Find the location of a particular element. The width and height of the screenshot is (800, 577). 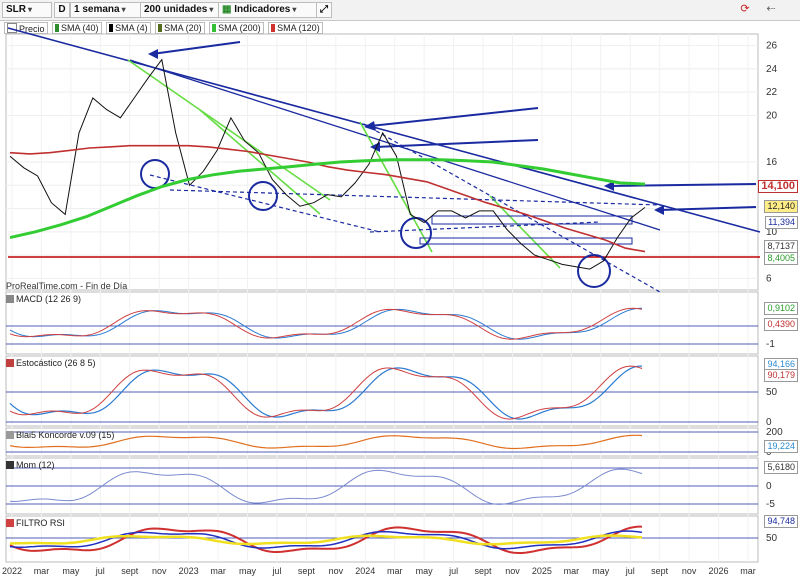

y-tick-label: 22 is located at coordinates (772, 92).